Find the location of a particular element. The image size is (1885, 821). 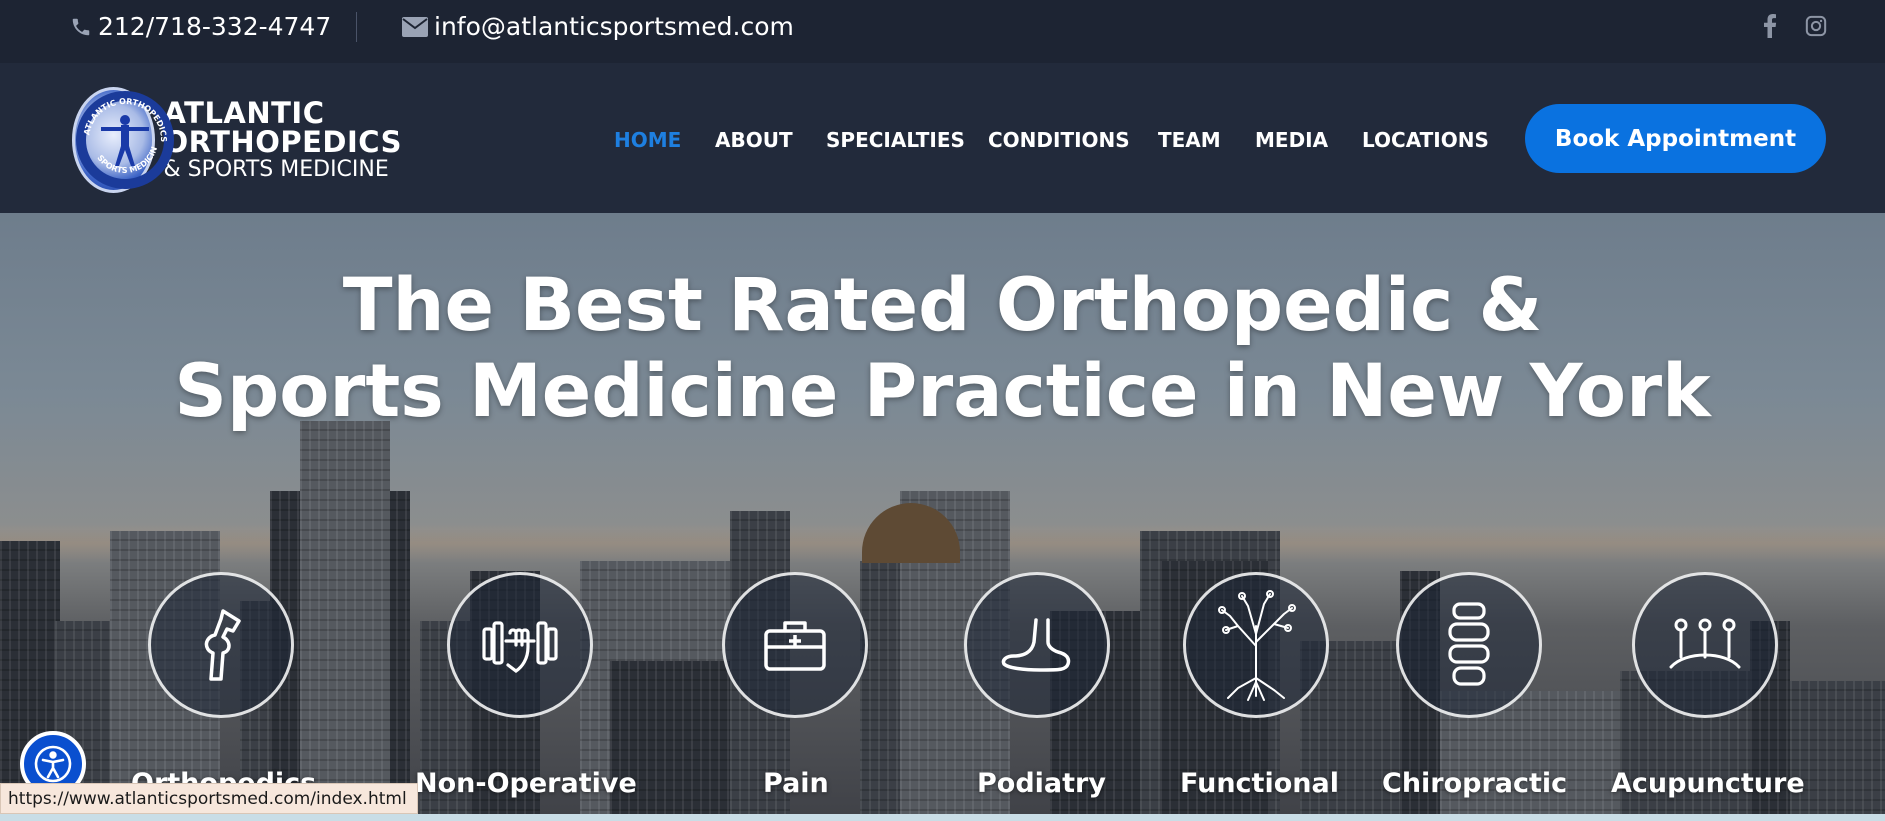

phone-number: 212/718-332-4747 is located at coordinates (215, 26).